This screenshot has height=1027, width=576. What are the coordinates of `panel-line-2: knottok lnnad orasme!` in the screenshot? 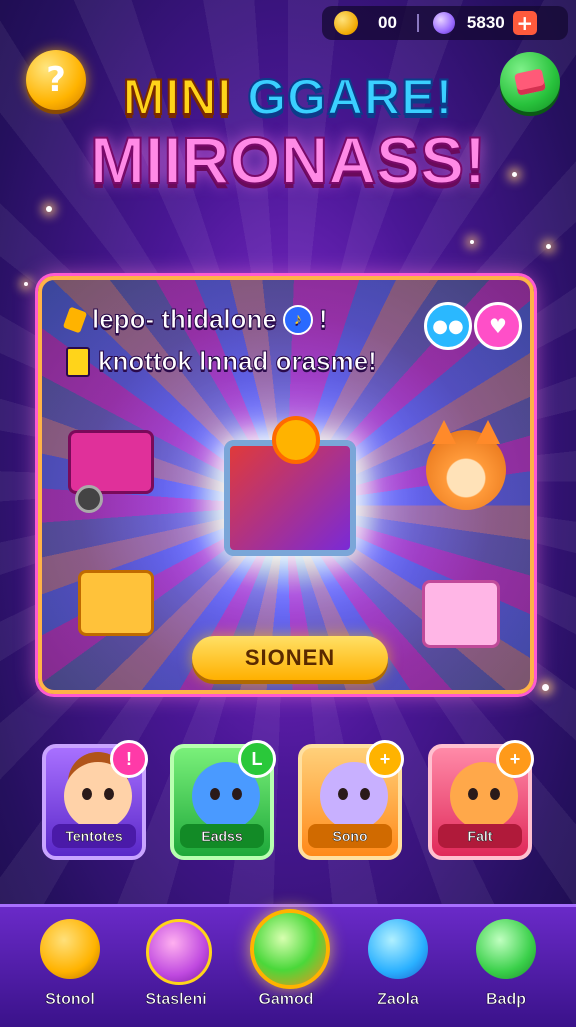 It's located at (221, 361).